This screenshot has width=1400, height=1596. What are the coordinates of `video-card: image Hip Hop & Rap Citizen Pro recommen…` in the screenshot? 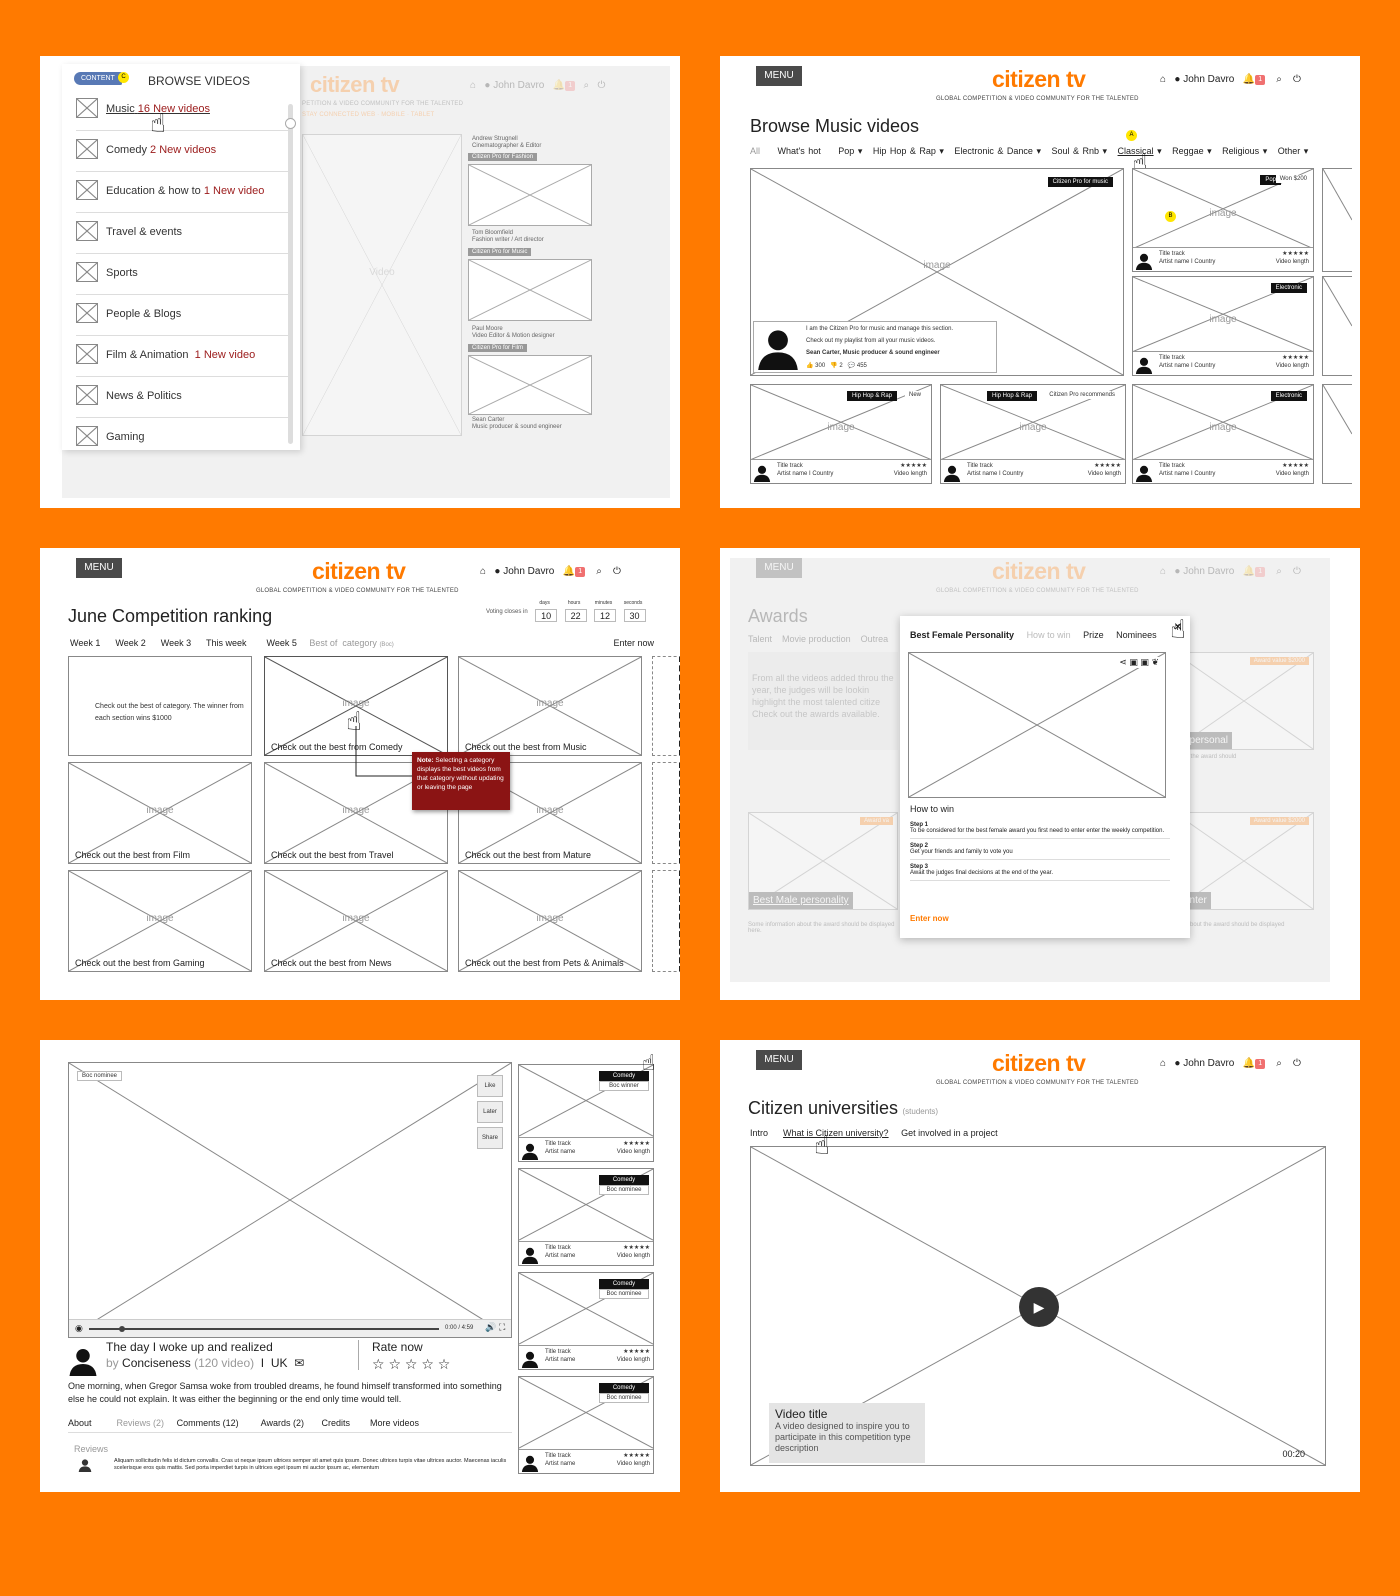 It's located at (1033, 434).